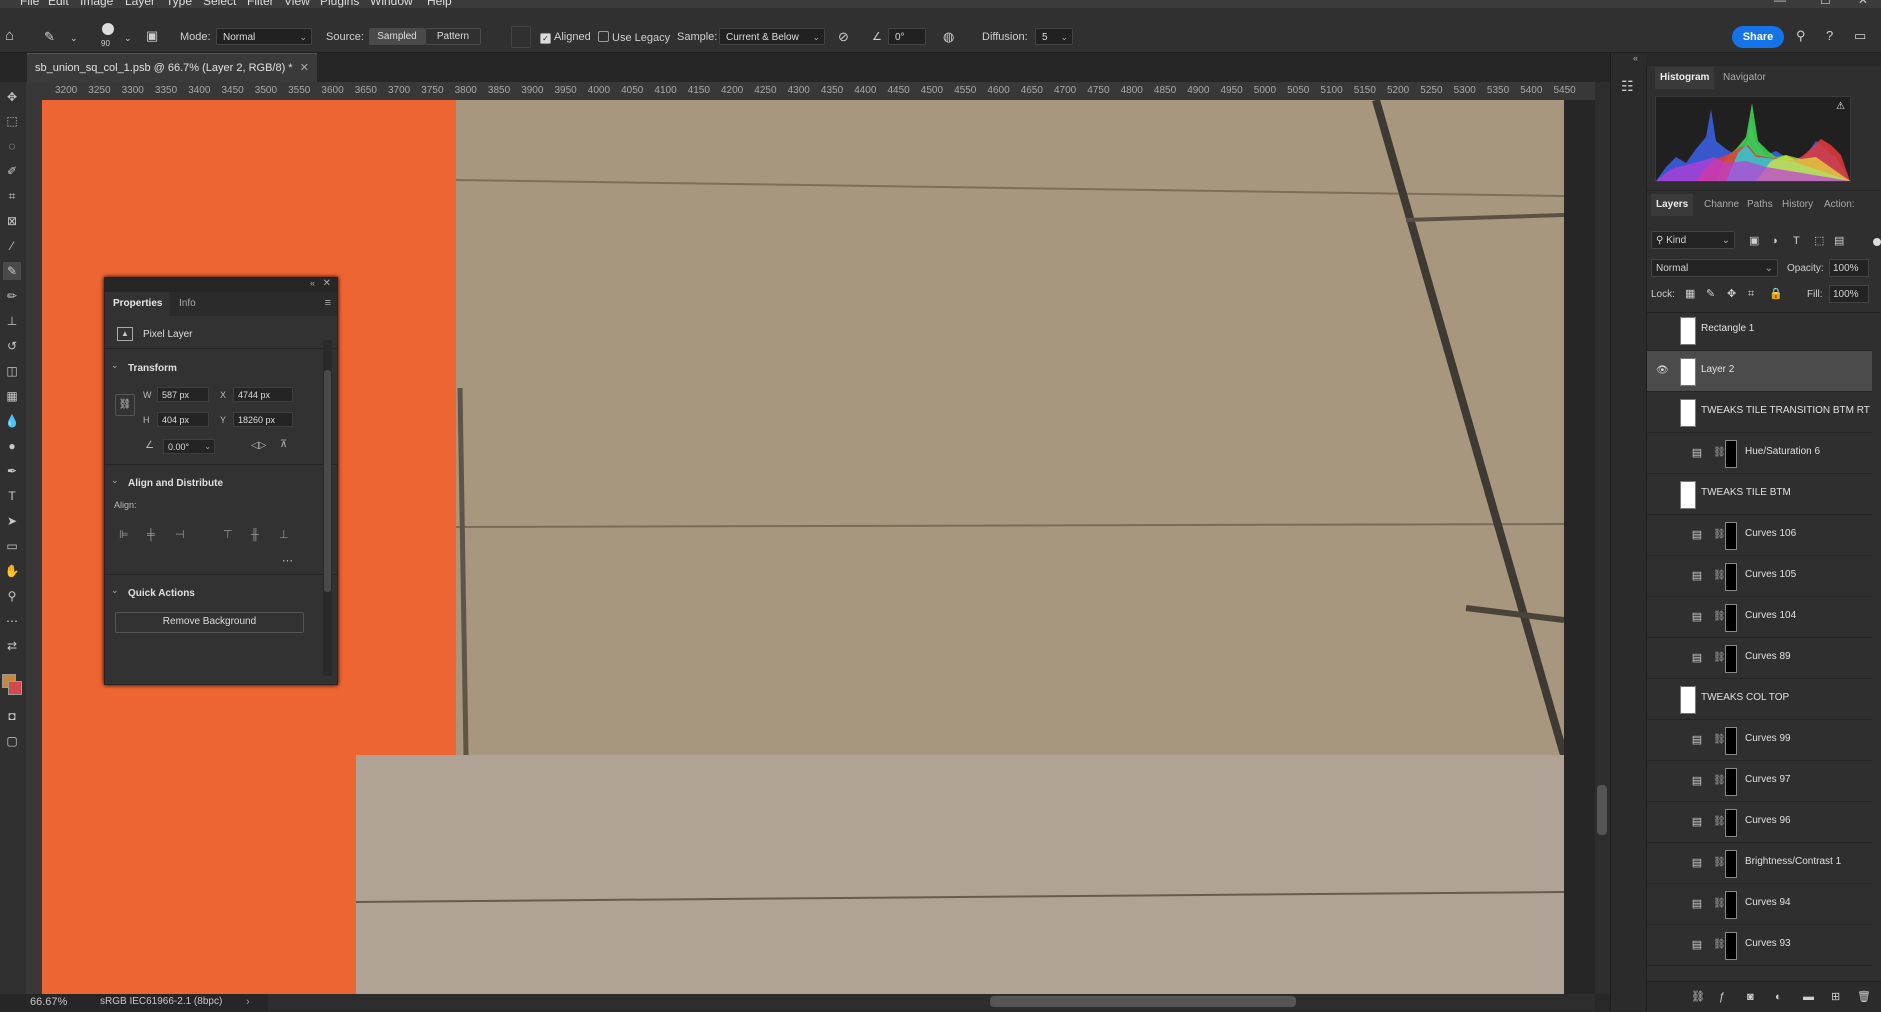 The height and width of the screenshot is (1012, 1881). I want to click on workspace-icon: ▭, so click(1860, 36).